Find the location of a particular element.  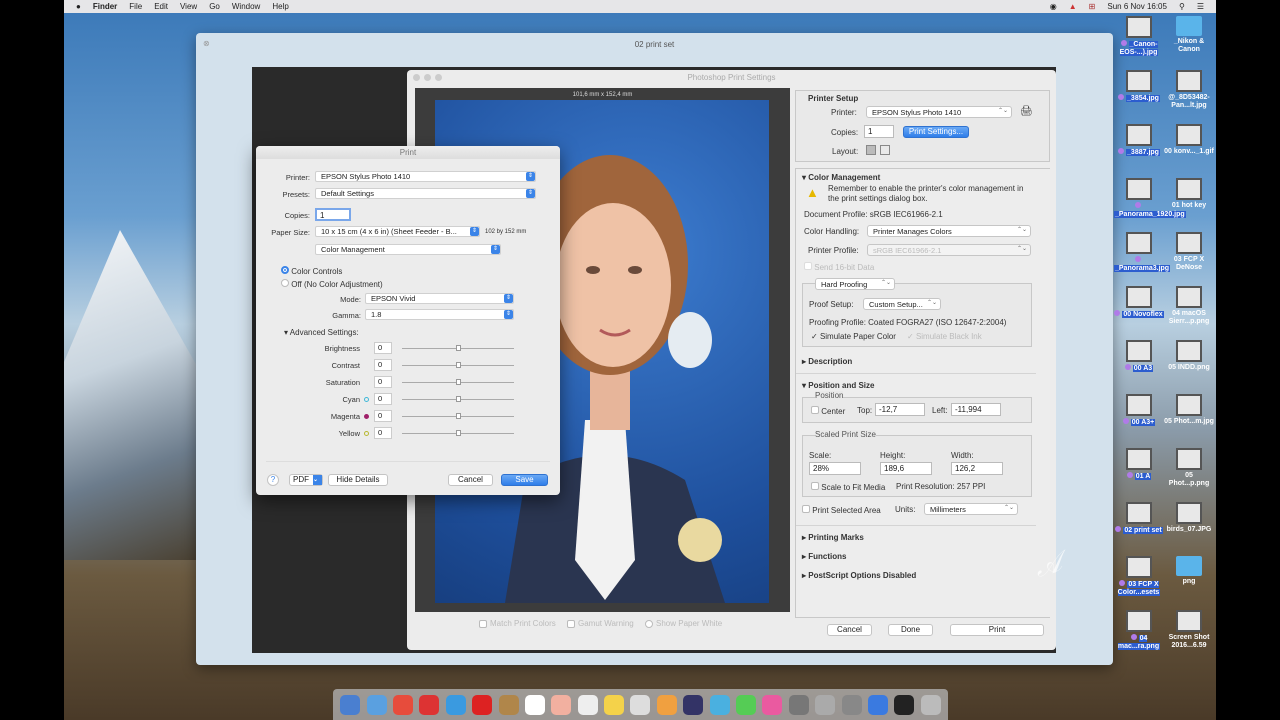

desktop-file-icon: 00 A3 is located at coordinates (1139, 356).